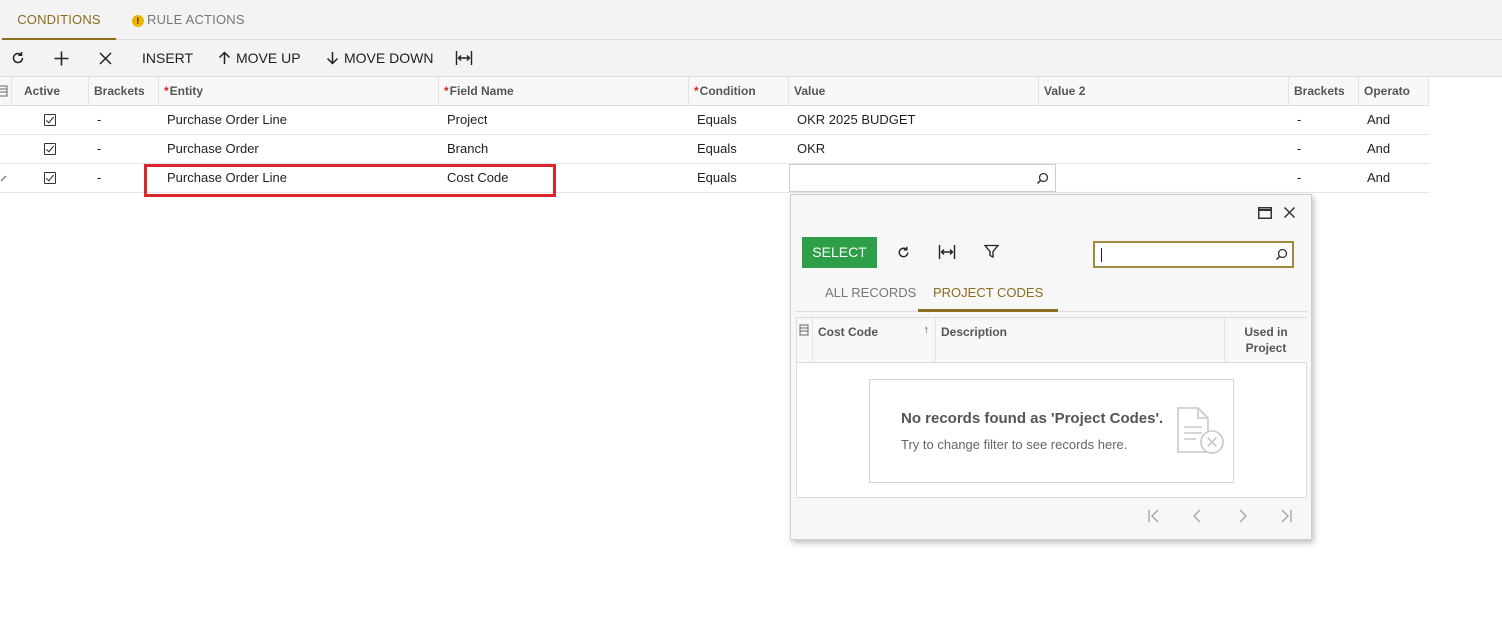  Describe the element at coordinates (3, 178) in the screenshot. I see `edit-pencil-icon` at that location.